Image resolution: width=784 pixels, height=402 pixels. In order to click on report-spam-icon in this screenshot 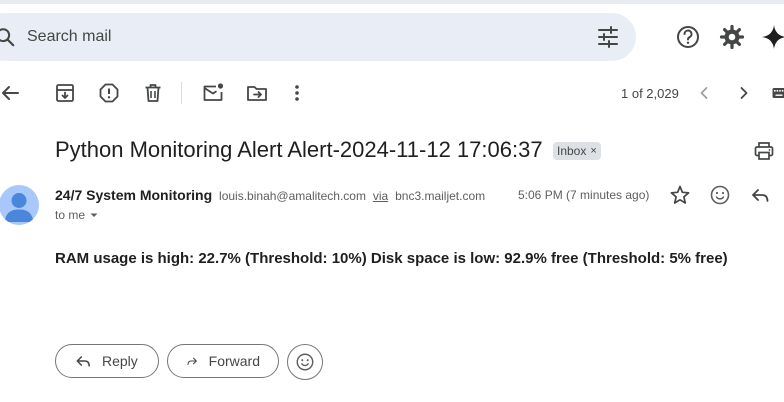, I will do `click(109, 93)`.